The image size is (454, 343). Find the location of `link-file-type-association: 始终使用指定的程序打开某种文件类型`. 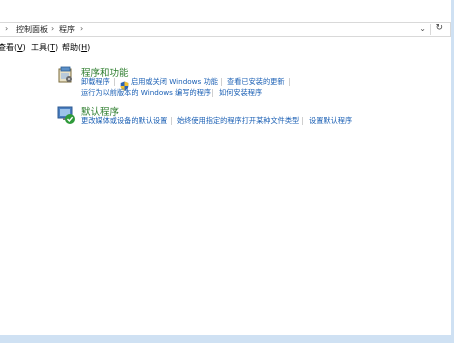

link-file-type-association: 始终使用指定的程序打开某种文件类型 is located at coordinates (238, 121).